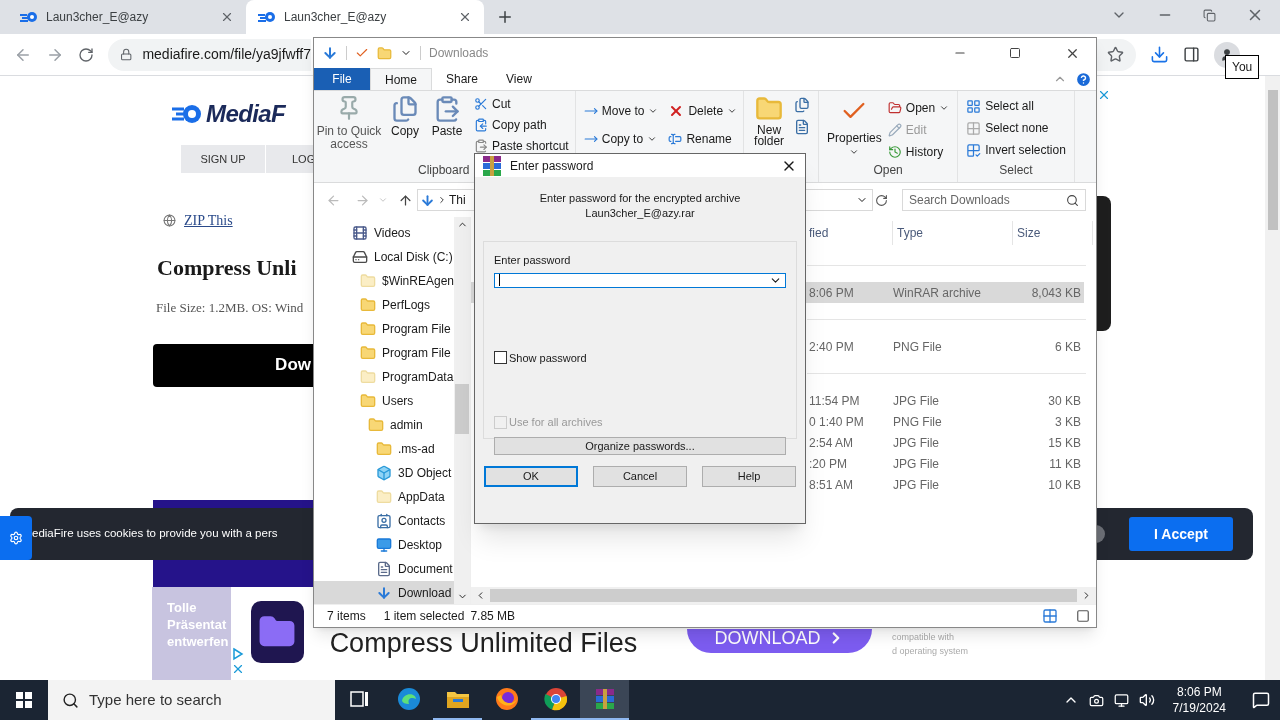 This screenshot has width=1280, height=720. I want to click on folder-app-icon, so click(277, 632).